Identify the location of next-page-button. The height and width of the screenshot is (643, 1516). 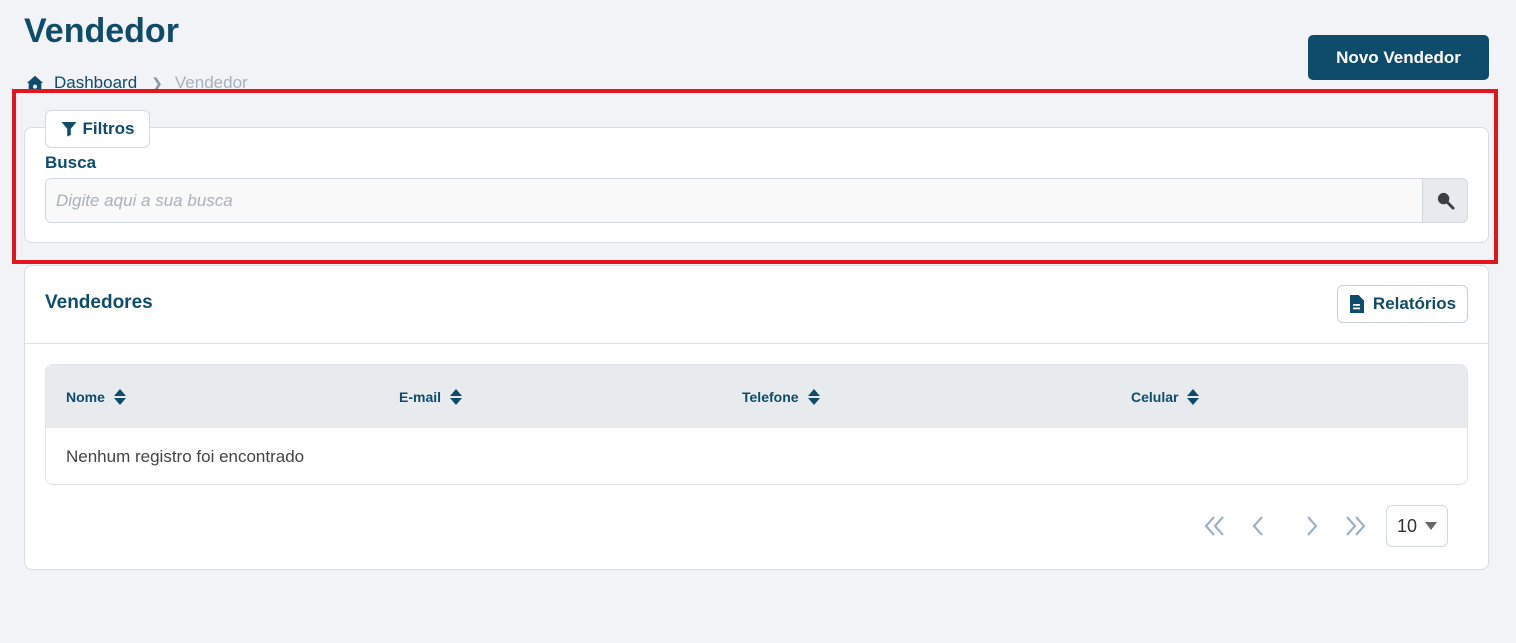
(1312, 526).